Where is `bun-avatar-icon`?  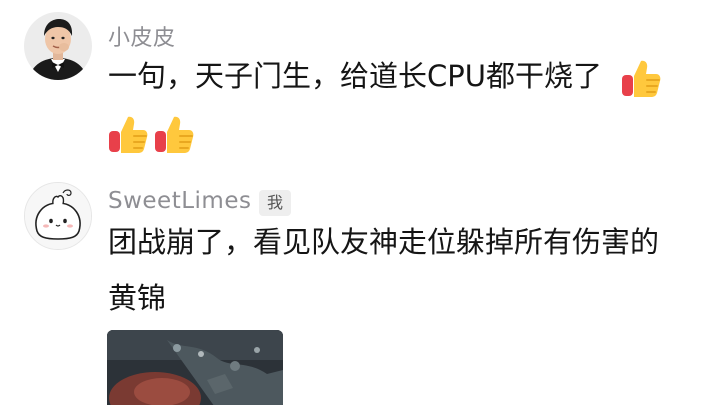
bun-avatar-icon is located at coordinates (58, 216).